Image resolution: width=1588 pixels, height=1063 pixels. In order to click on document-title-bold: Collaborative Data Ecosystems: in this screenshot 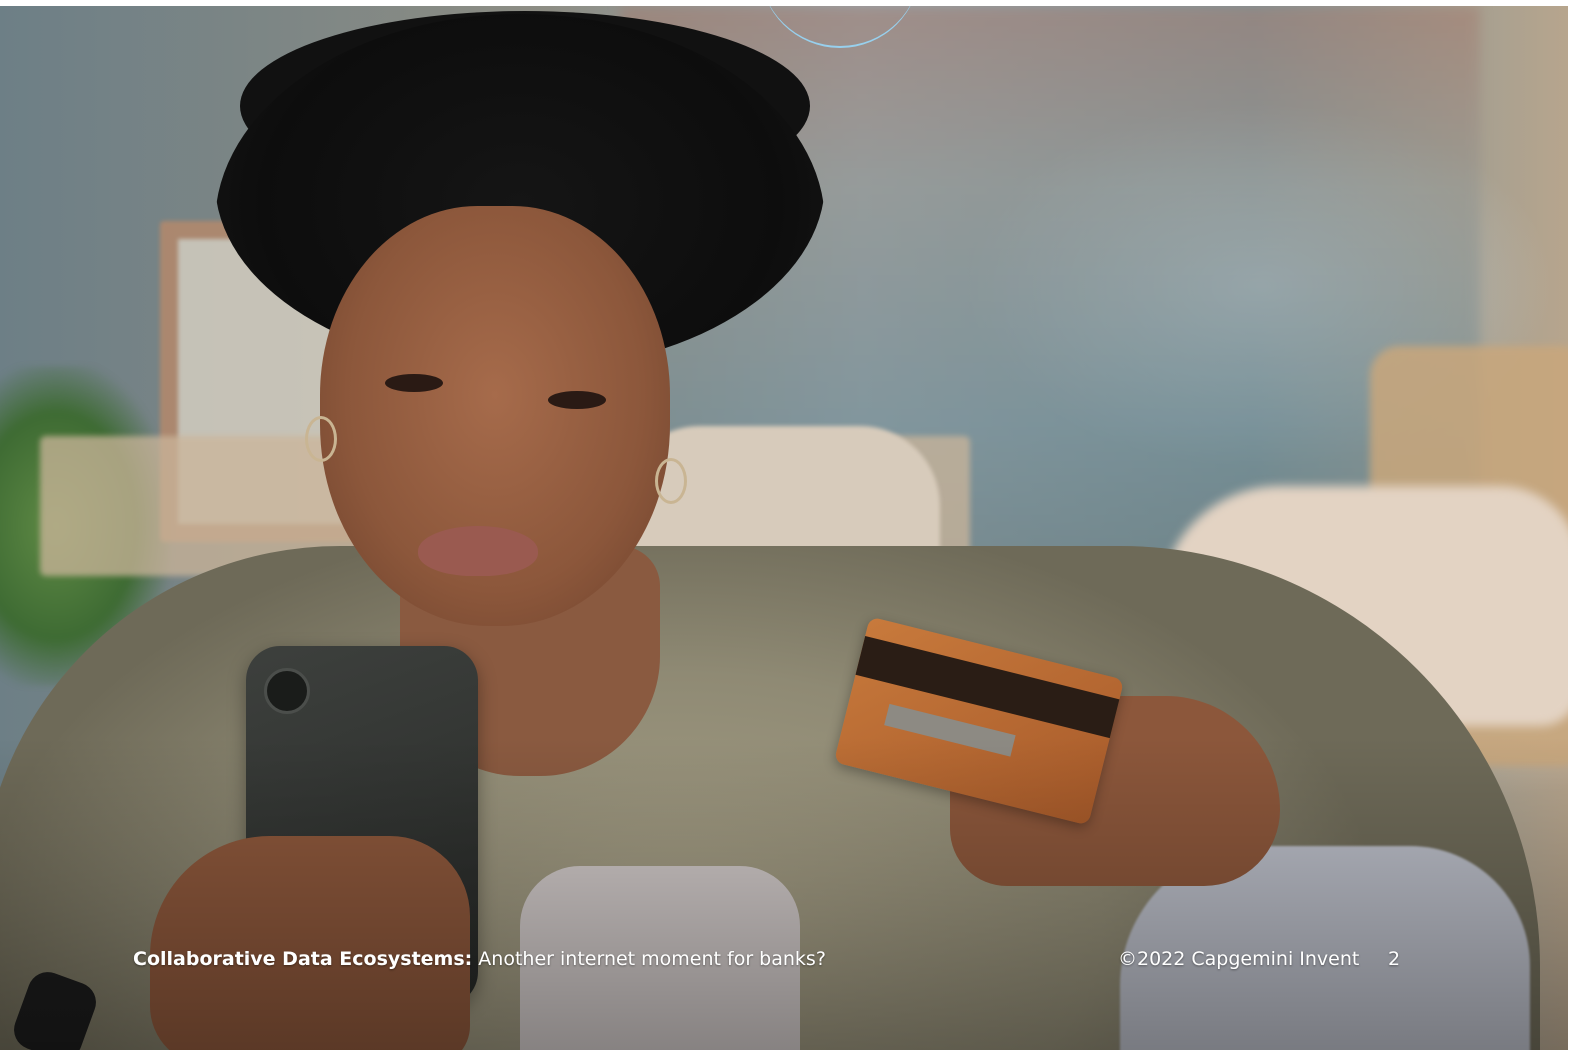, I will do `click(303, 959)`.